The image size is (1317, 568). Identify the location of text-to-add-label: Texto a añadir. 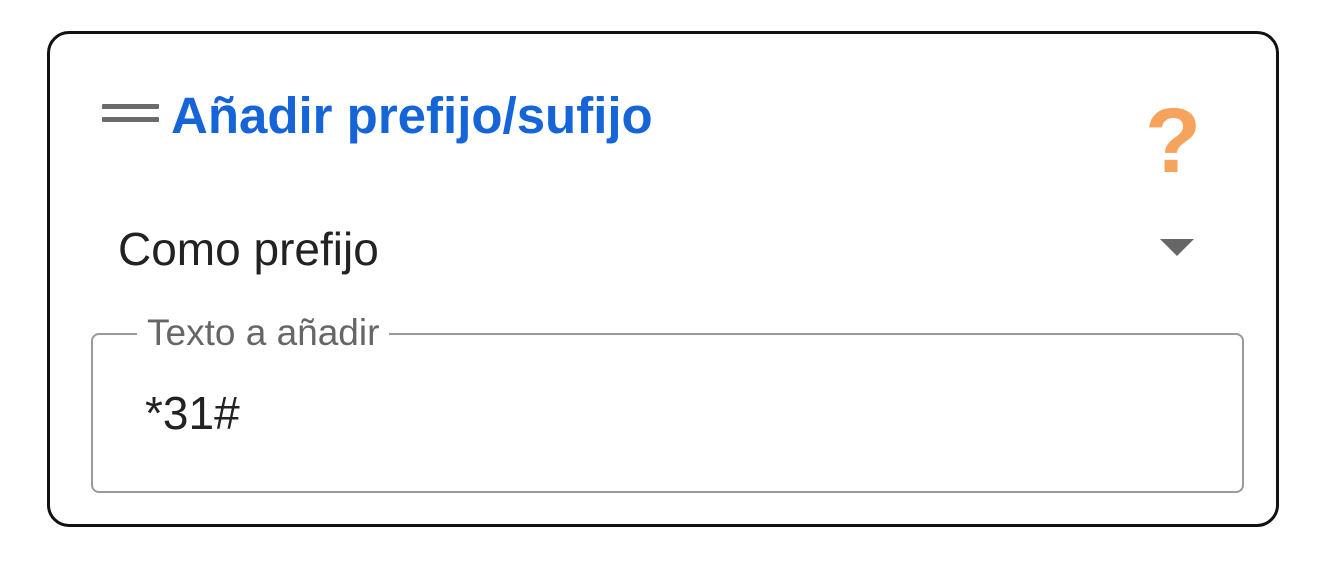
(263, 333).